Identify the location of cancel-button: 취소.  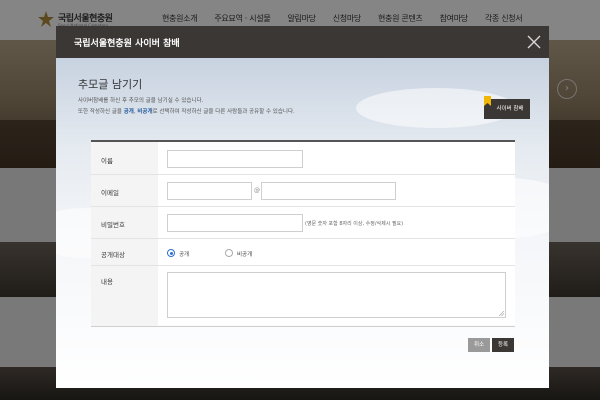
(479, 345).